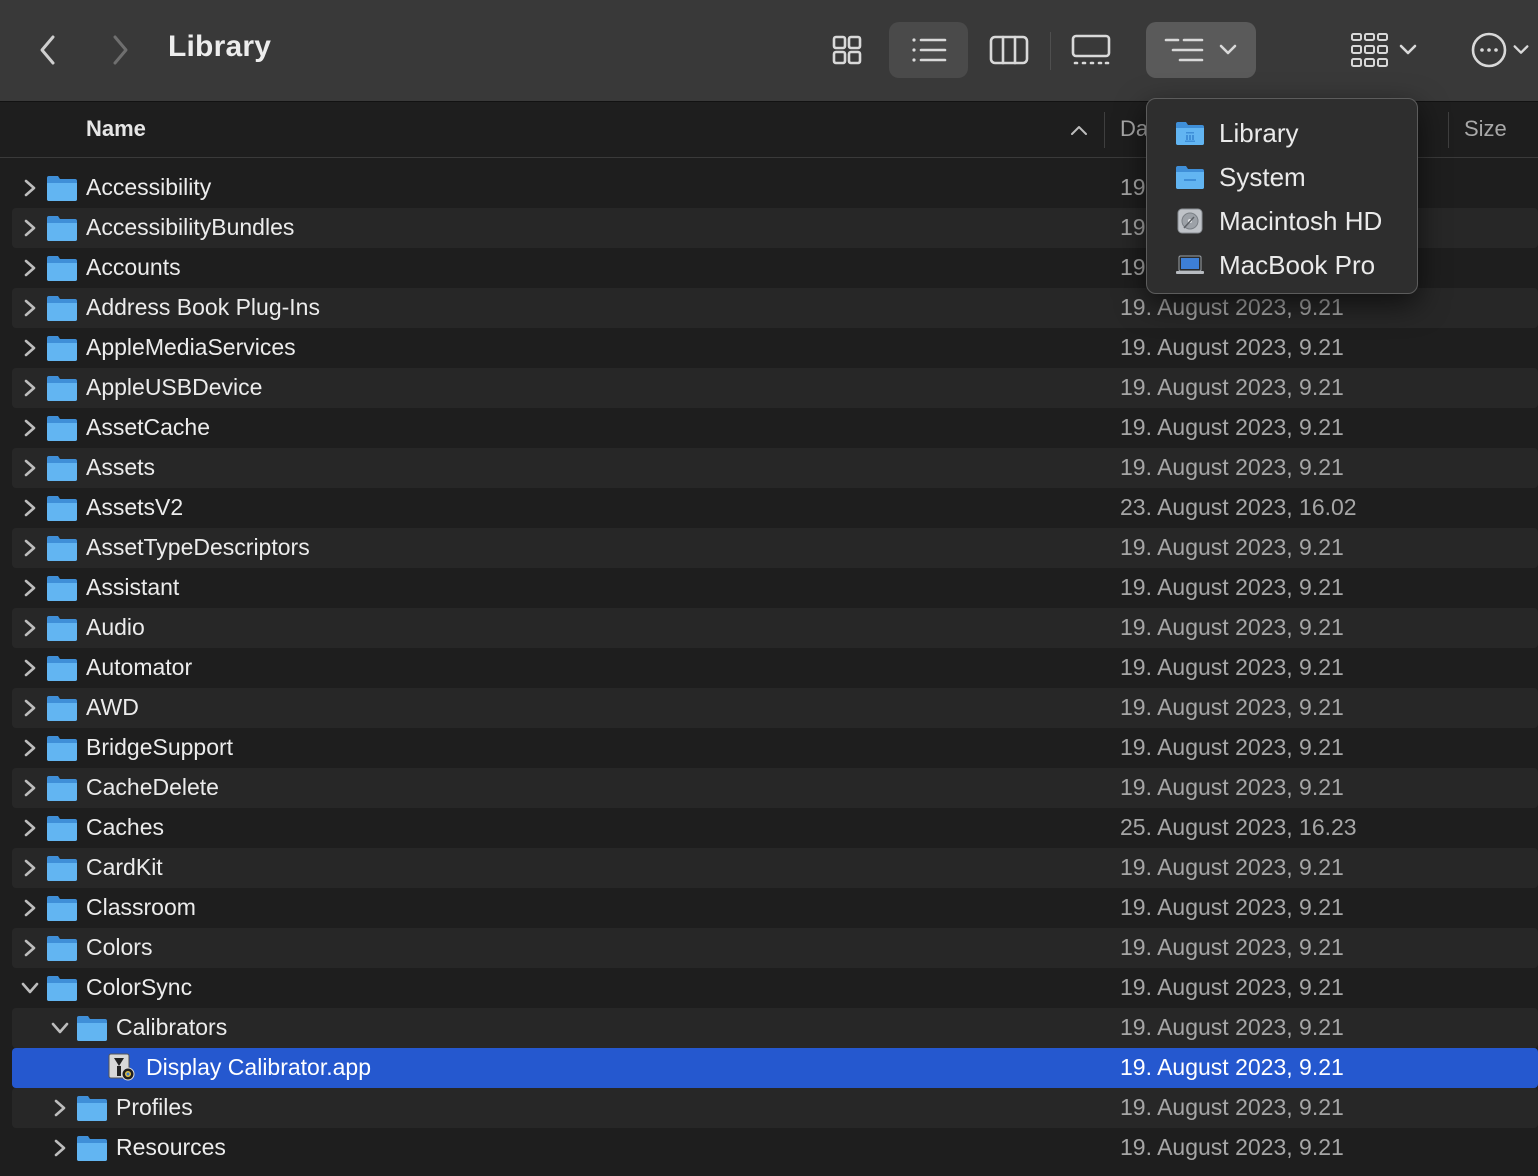  I want to click on icon-view-button, so click(847, 50).